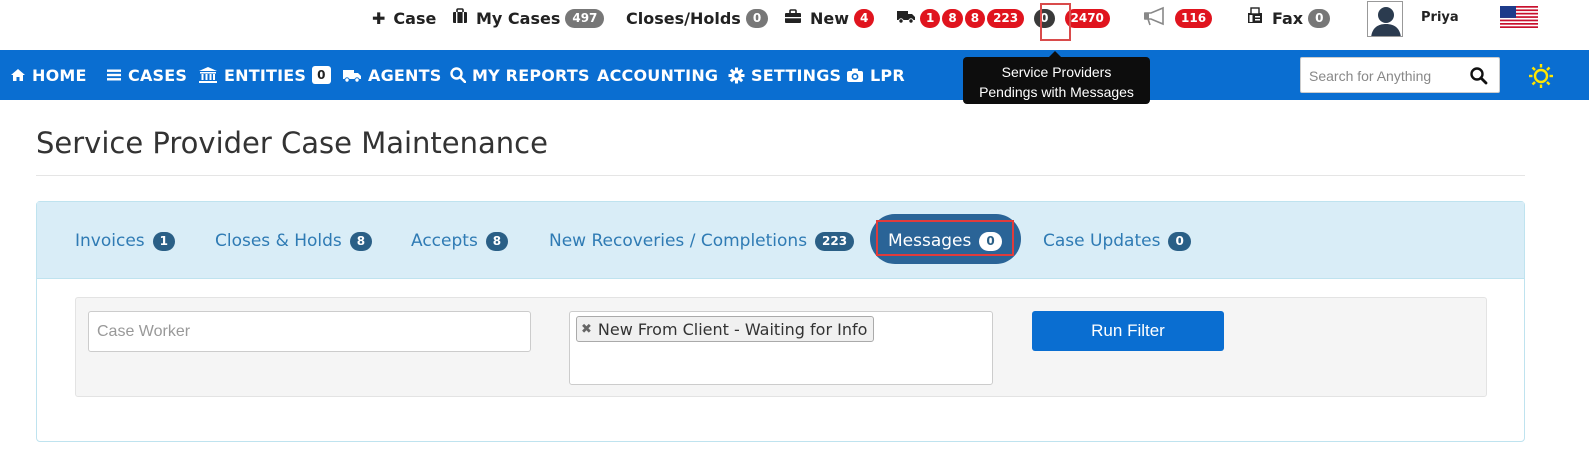 The height and width of the screenshot is (474, 1589). What do you see at coordinates (379, 18) in the screenshot?
I see `plus-icon: ✚` at bounding box center [379, 18].